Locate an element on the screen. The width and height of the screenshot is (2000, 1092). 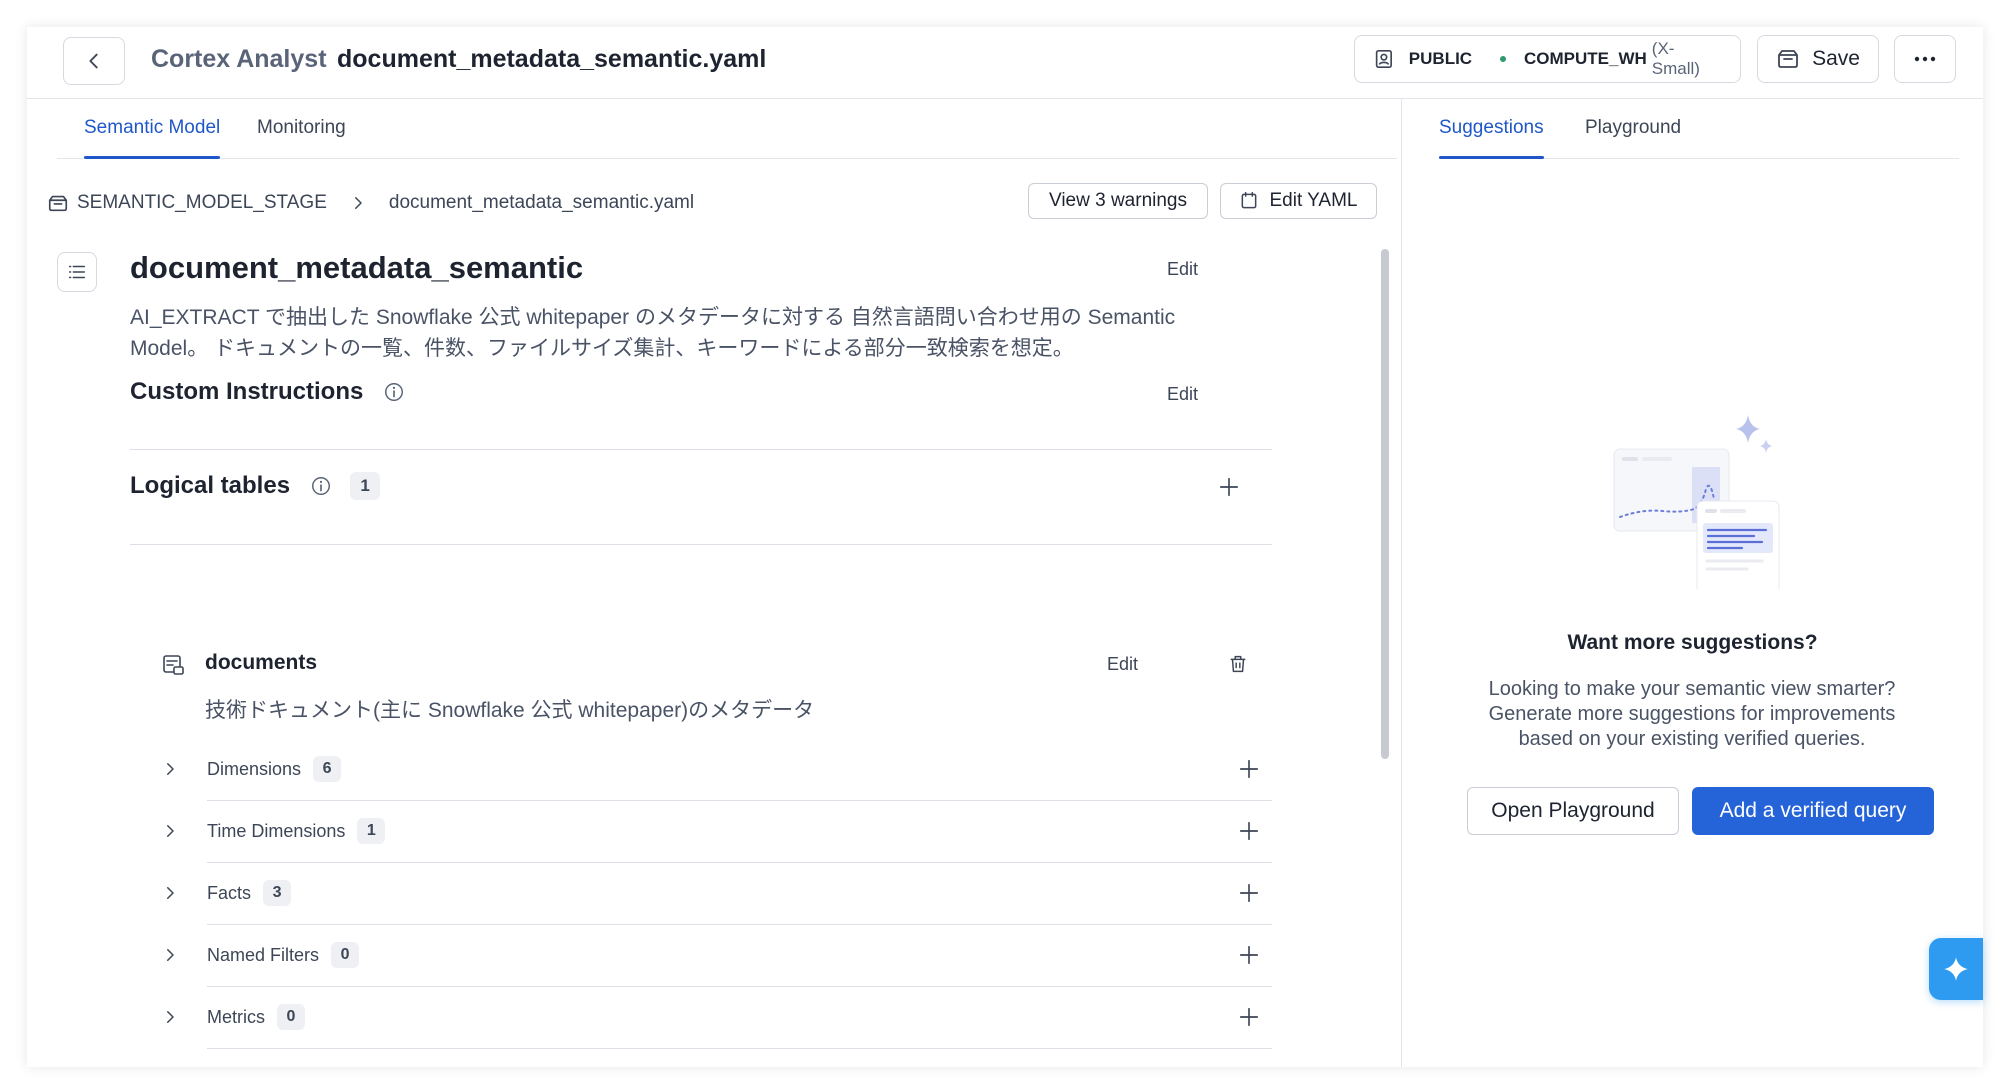
metrics-row: Metrics 0 is located at coordinates (716, 1018).